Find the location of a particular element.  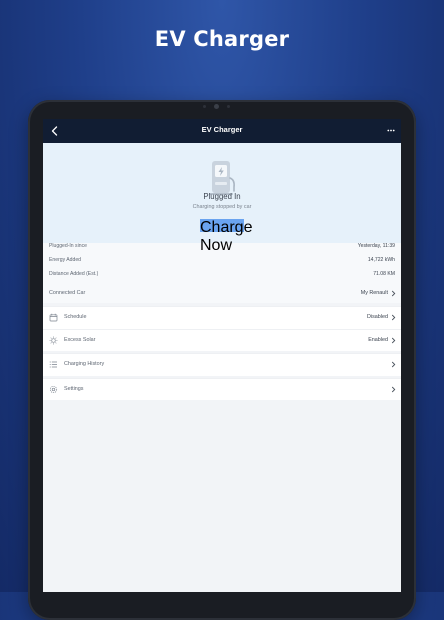

more-icon is located at coordinates (391, 130).